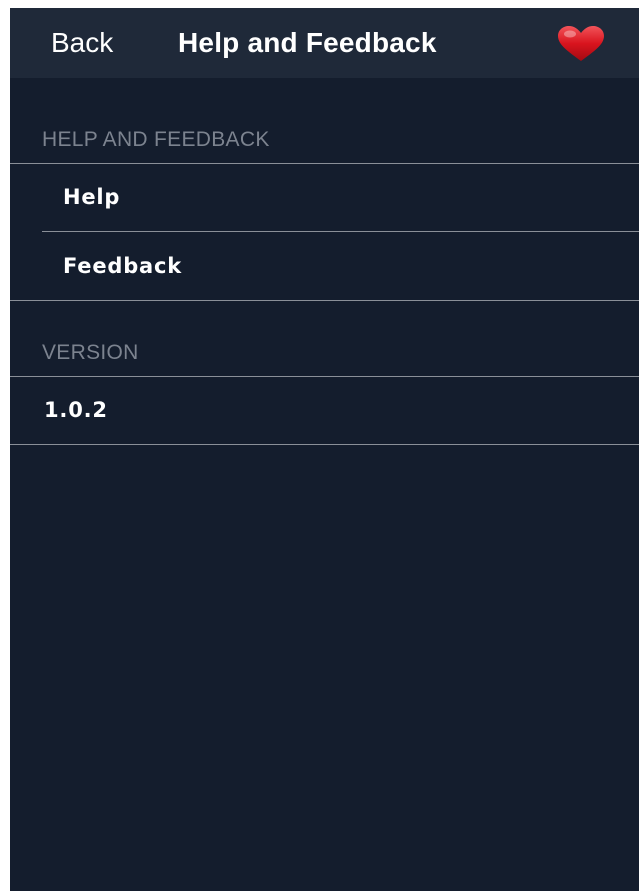  I want to click on back-button: Back, so click(82, 43).